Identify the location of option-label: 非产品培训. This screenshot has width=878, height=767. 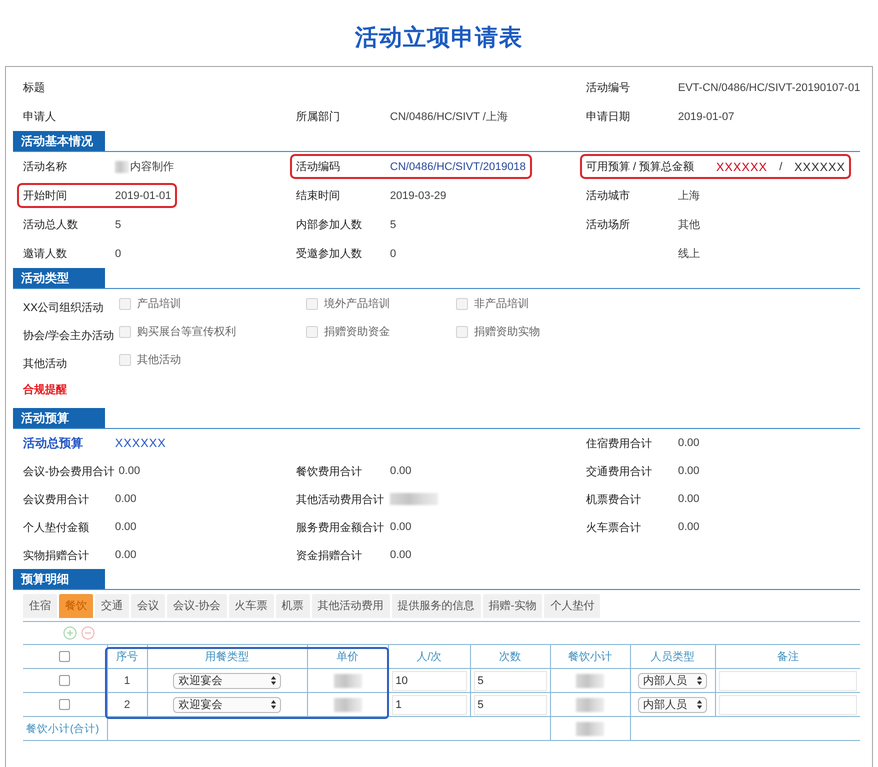
(501, 303).